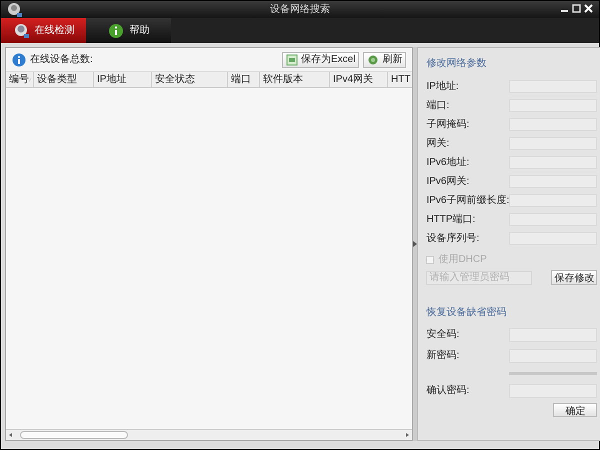 This screenshot has width=600, height=450. What do you see at coordinates (292, 60) in the screenshot?
I see `spreadsheet-icon` at bounding box center [292, 60].